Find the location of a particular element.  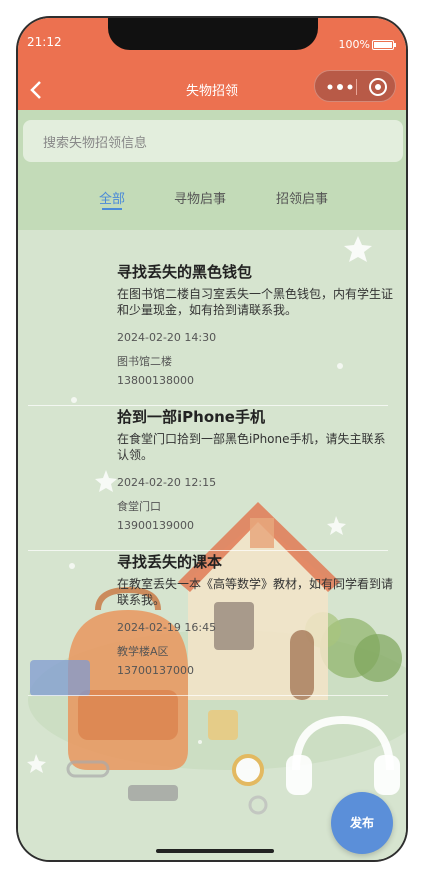

battery-percent: 100% is located at coordinates (354, 44).